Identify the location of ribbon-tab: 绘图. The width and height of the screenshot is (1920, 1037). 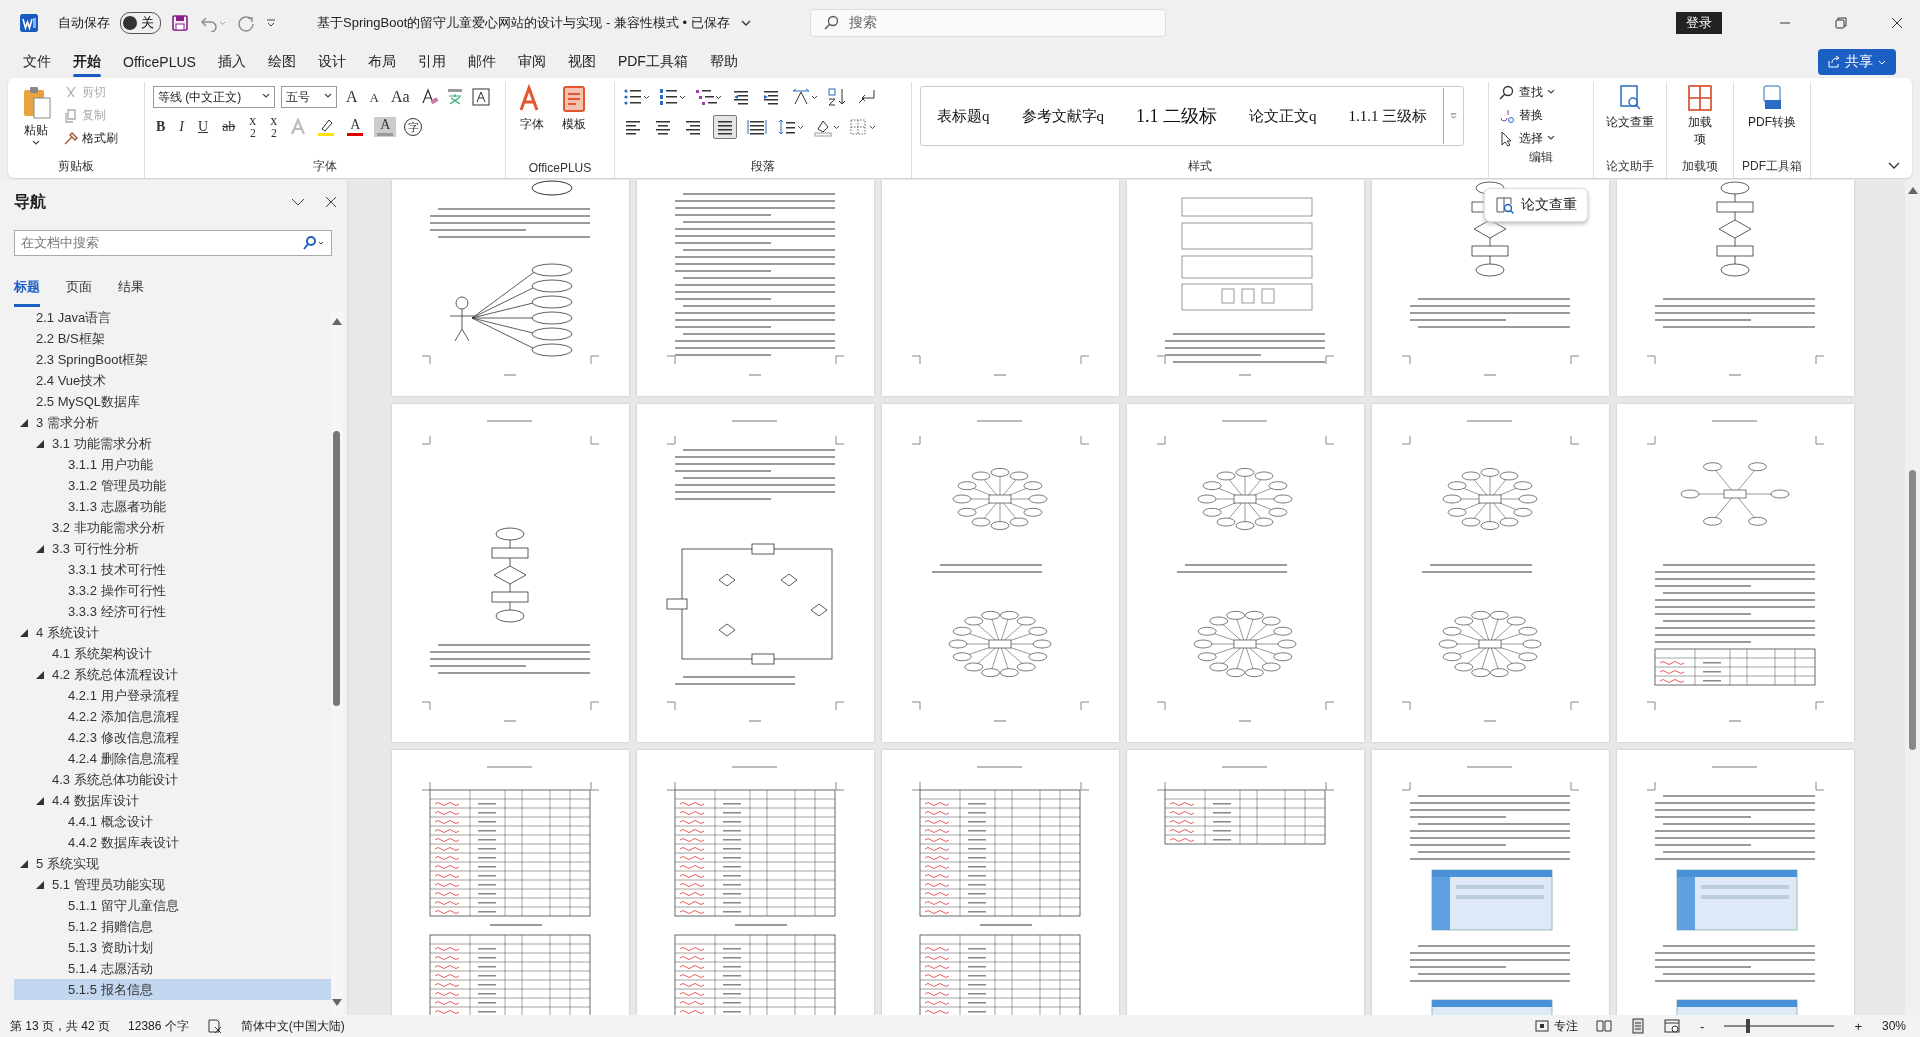
(281, 62).